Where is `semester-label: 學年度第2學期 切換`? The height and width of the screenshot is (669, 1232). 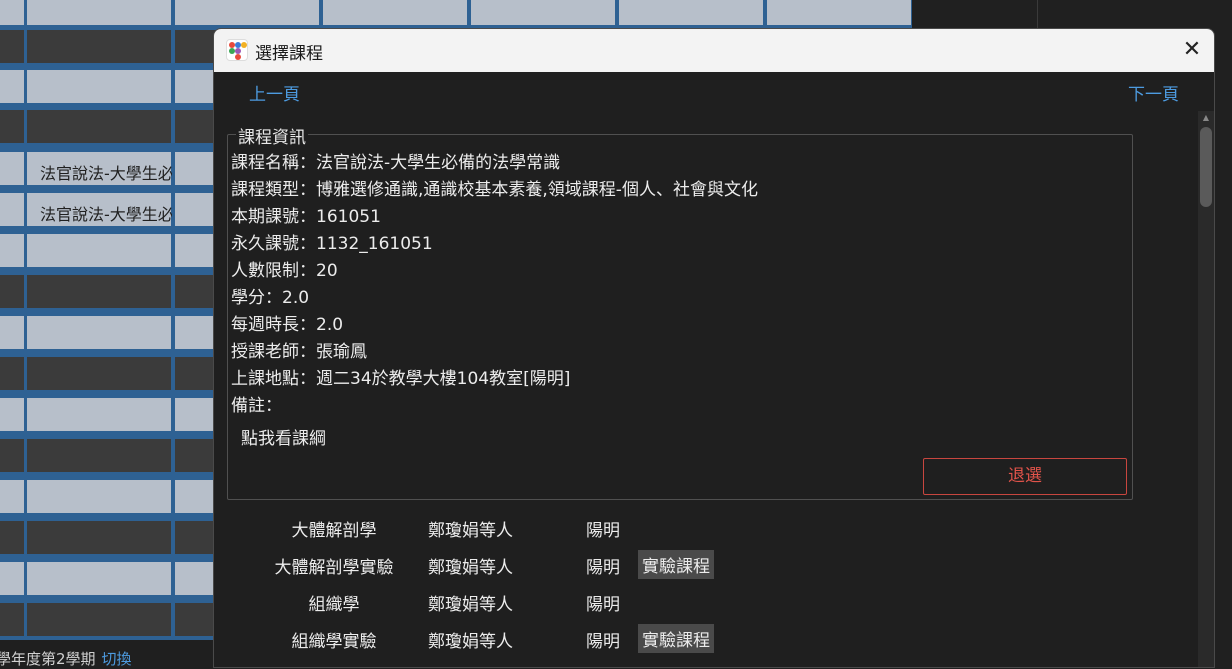 semester-label: 學年度第2學期 切換 is located at coordinates (66, 659).